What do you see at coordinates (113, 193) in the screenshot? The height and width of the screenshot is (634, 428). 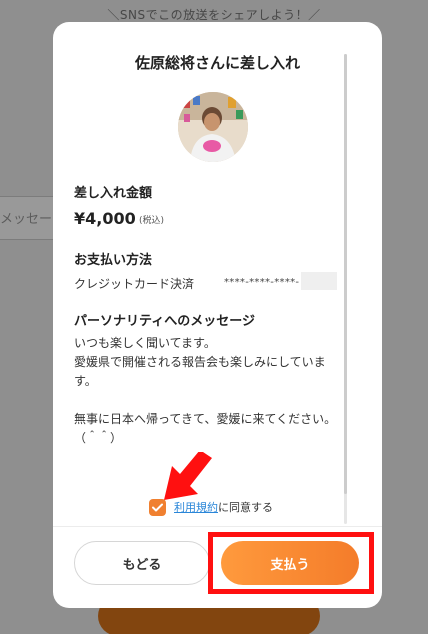 I see `amount-label: 差し入れ金額` at bounding box center [113, 193].